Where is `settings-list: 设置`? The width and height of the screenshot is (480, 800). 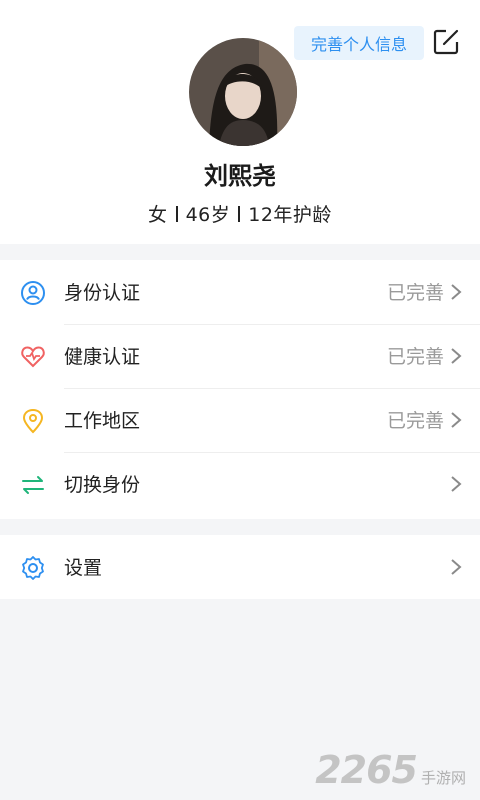
settings-list: 设置 is located at coordinates (240, 567).